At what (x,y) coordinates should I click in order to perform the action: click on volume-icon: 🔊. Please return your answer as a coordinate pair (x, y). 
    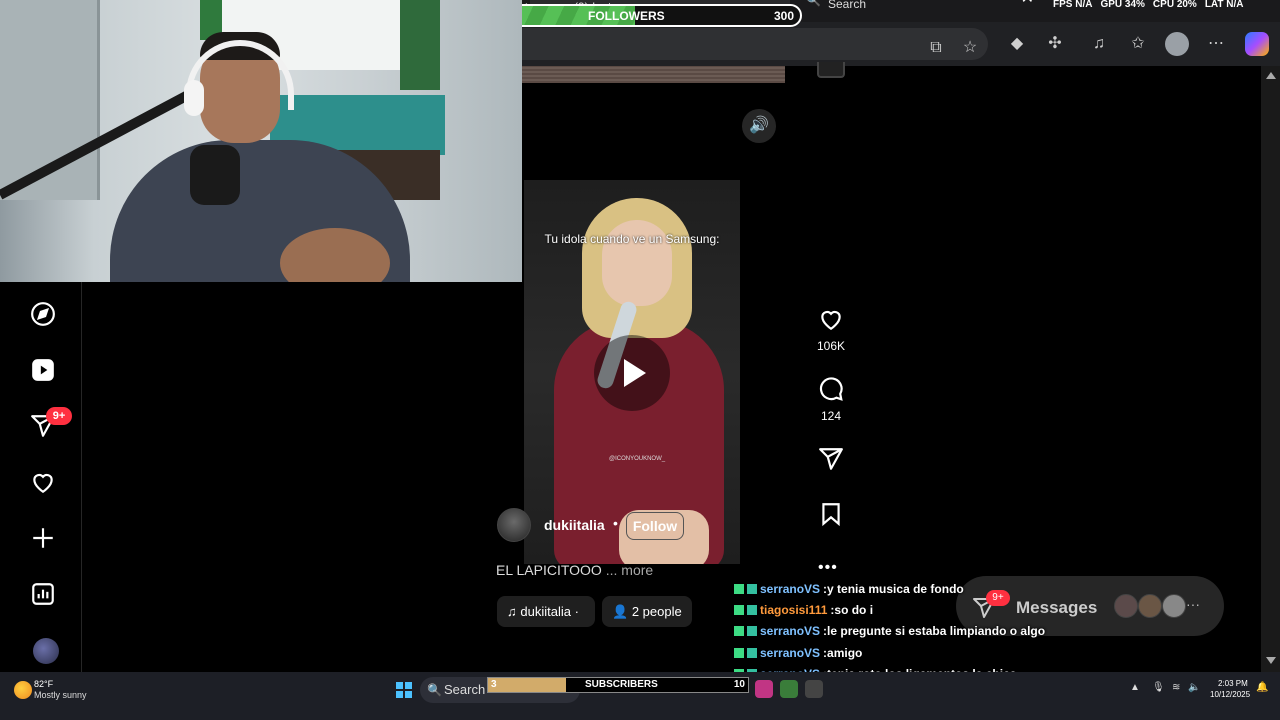
    Looking at the image, I should click on (759, 126).